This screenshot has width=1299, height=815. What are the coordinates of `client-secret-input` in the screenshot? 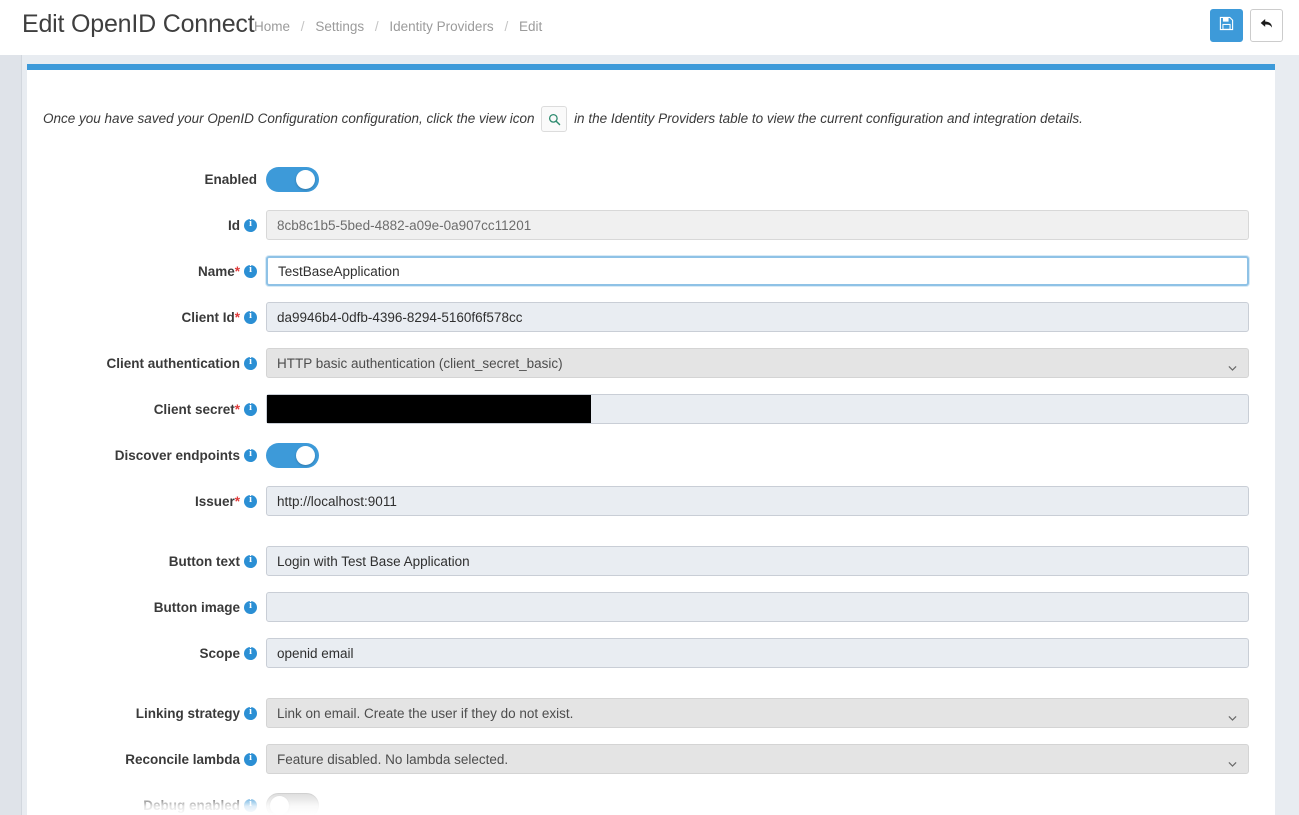 It's located at (757, 409).